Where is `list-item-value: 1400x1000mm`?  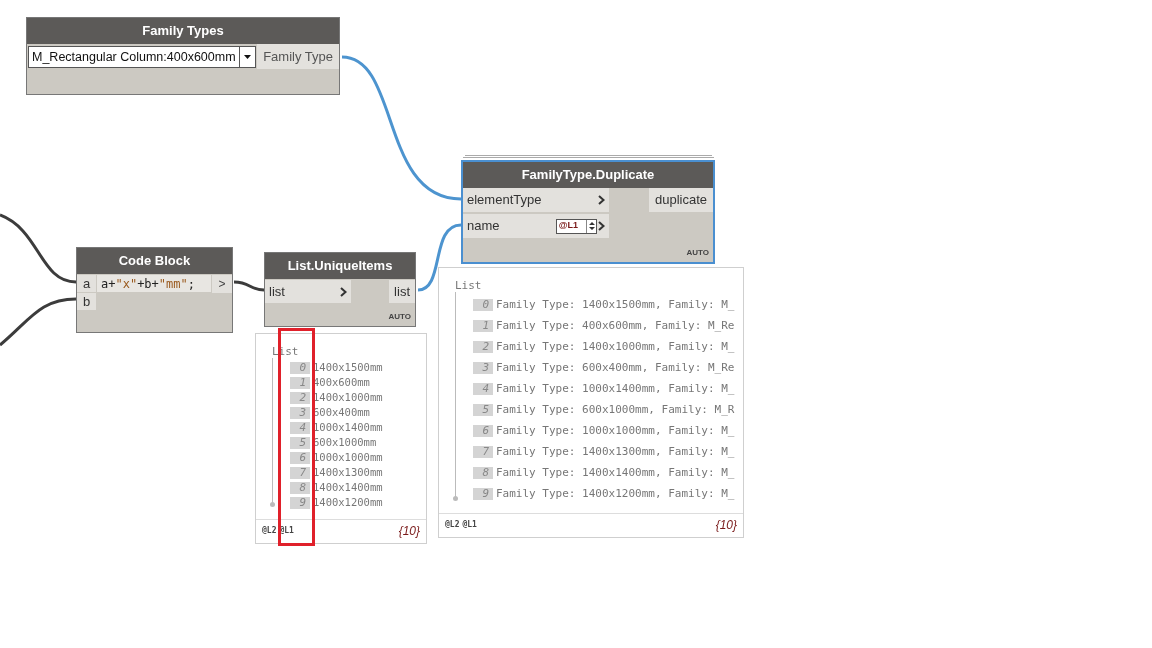 list-item-value: 1400x1000mm is located at coordinates (348, 398).